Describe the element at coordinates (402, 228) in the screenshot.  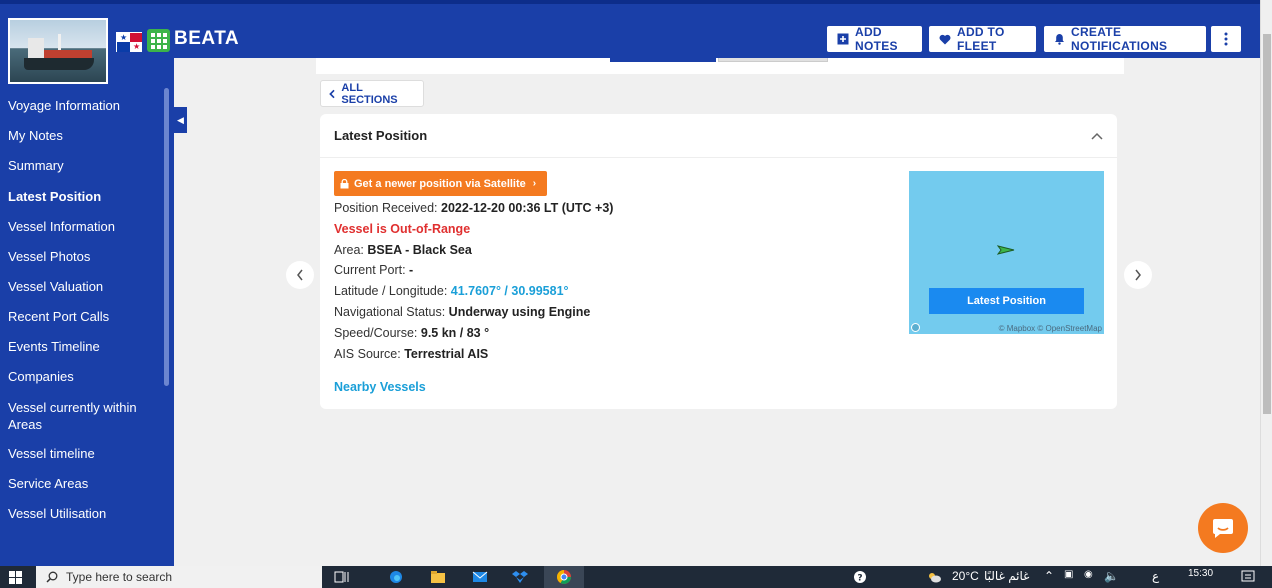
I see `range-status: Vessel is Out-of-Range` at that location.